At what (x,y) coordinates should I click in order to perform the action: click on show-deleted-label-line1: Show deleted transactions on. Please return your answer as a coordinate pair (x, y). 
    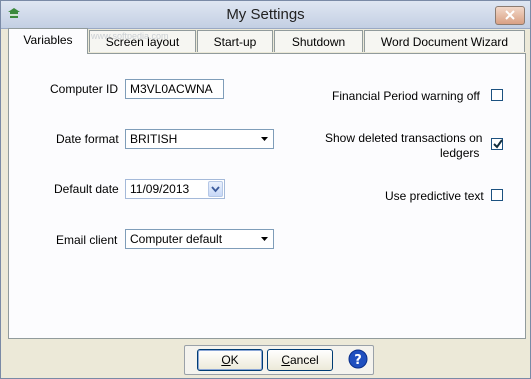
    Looking at the image, I should click on (404, 138).